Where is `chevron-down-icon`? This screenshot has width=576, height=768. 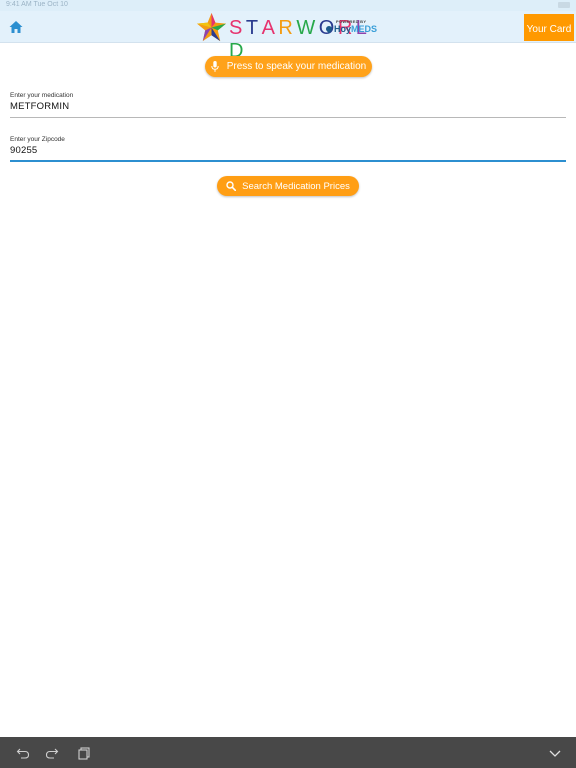
chevron-down-icon is located at coordinates (555, 753).